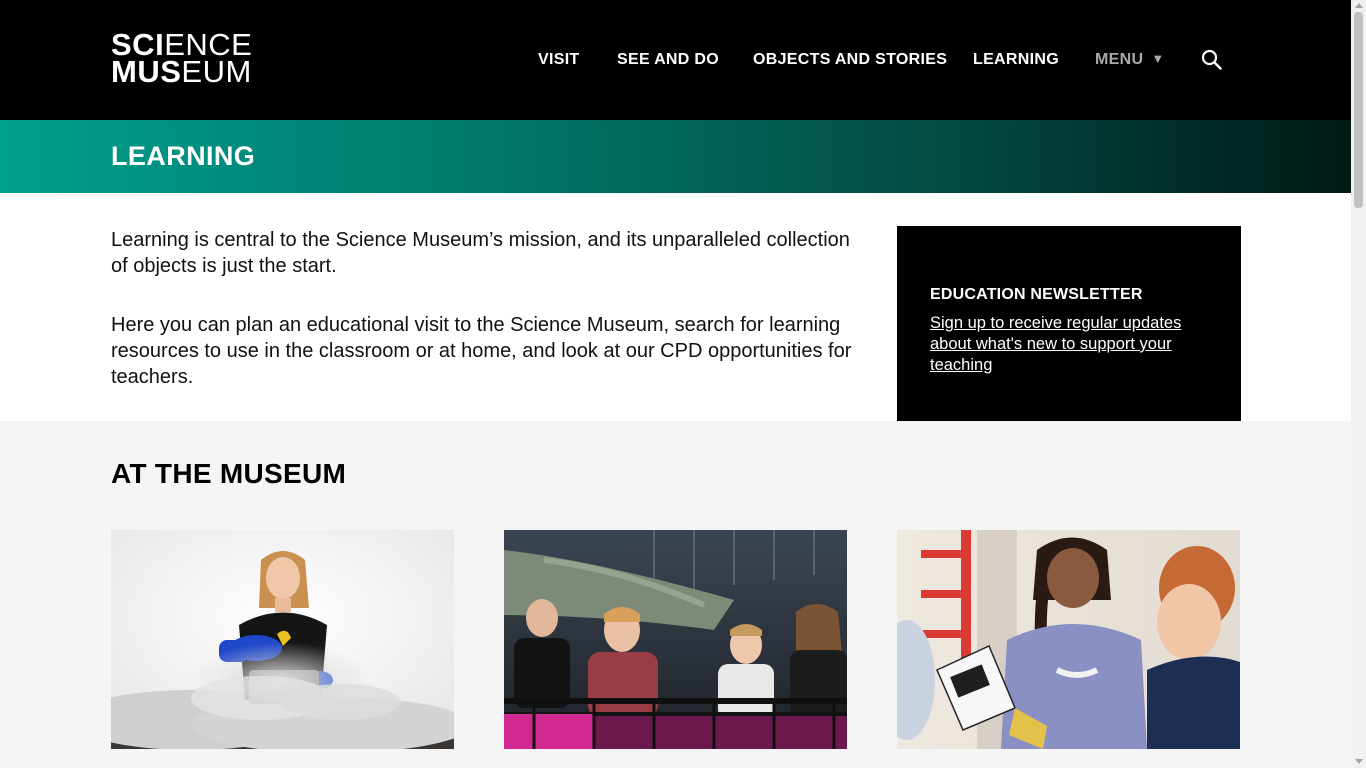 Image resolution: width=1366 pixels, height=768 pixels. What do you see at coordinates (1119, 59) in the screenshot?
I see `menu-label: MENU` at bounding box center [1119, 59].